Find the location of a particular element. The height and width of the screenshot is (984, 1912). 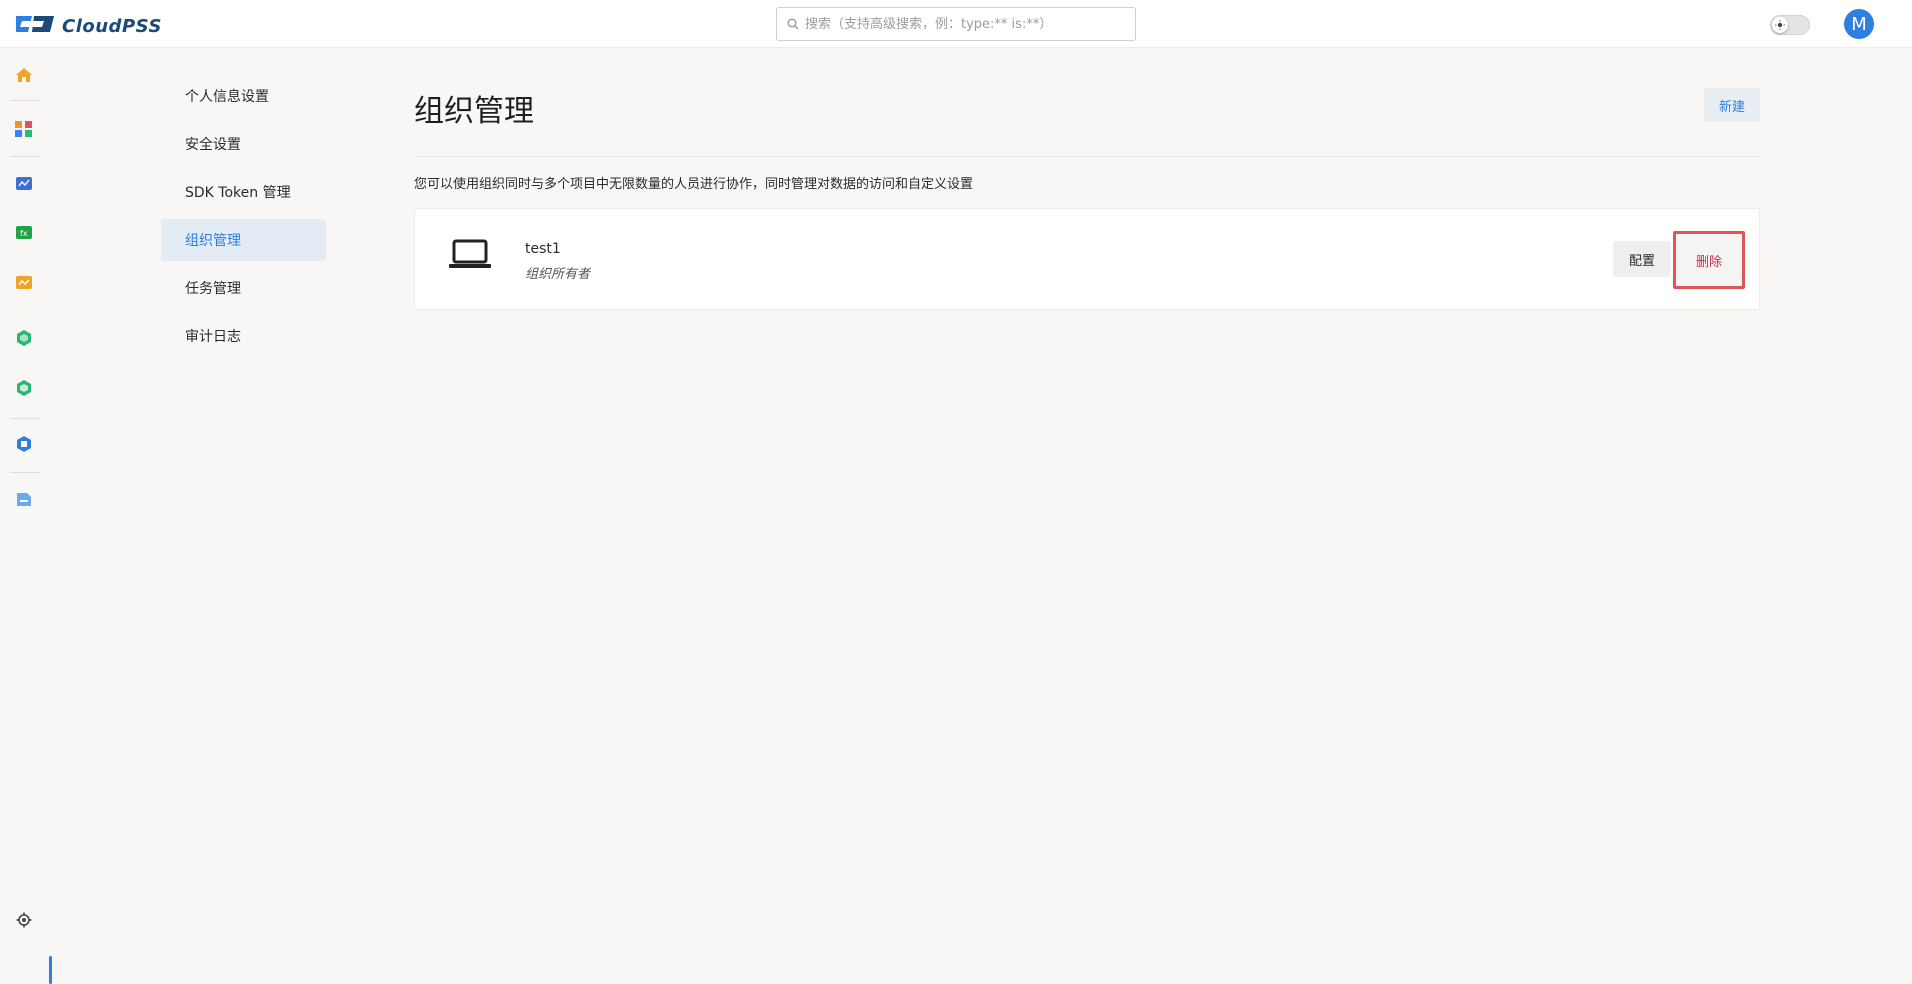

settings-icon is located at coordinates (24, 920).